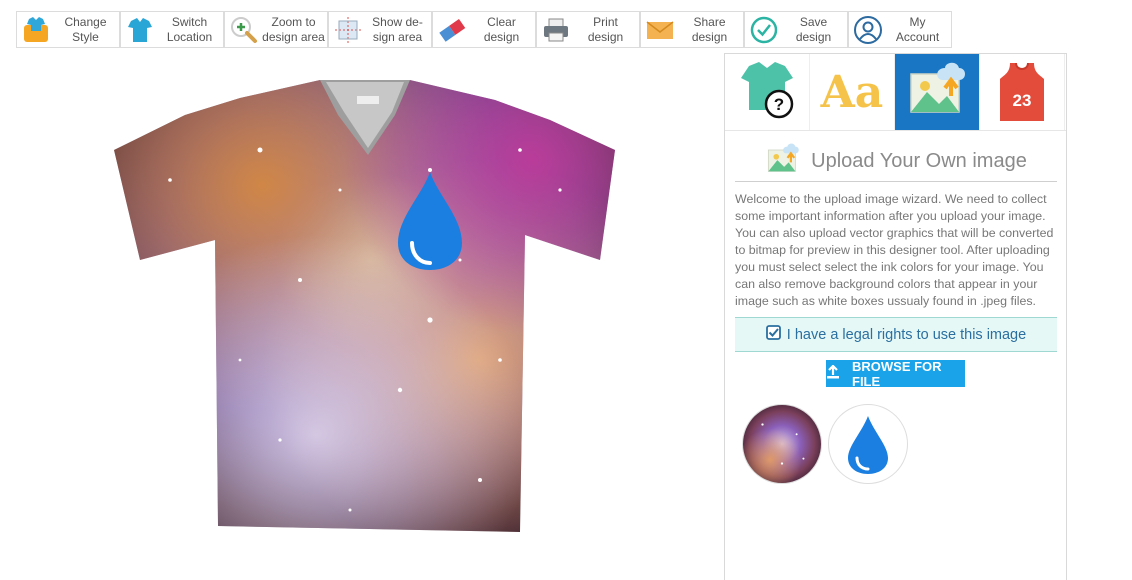 The image size is (1132, 580). I want to click on shirt-basket-icon, so click(36, 30).